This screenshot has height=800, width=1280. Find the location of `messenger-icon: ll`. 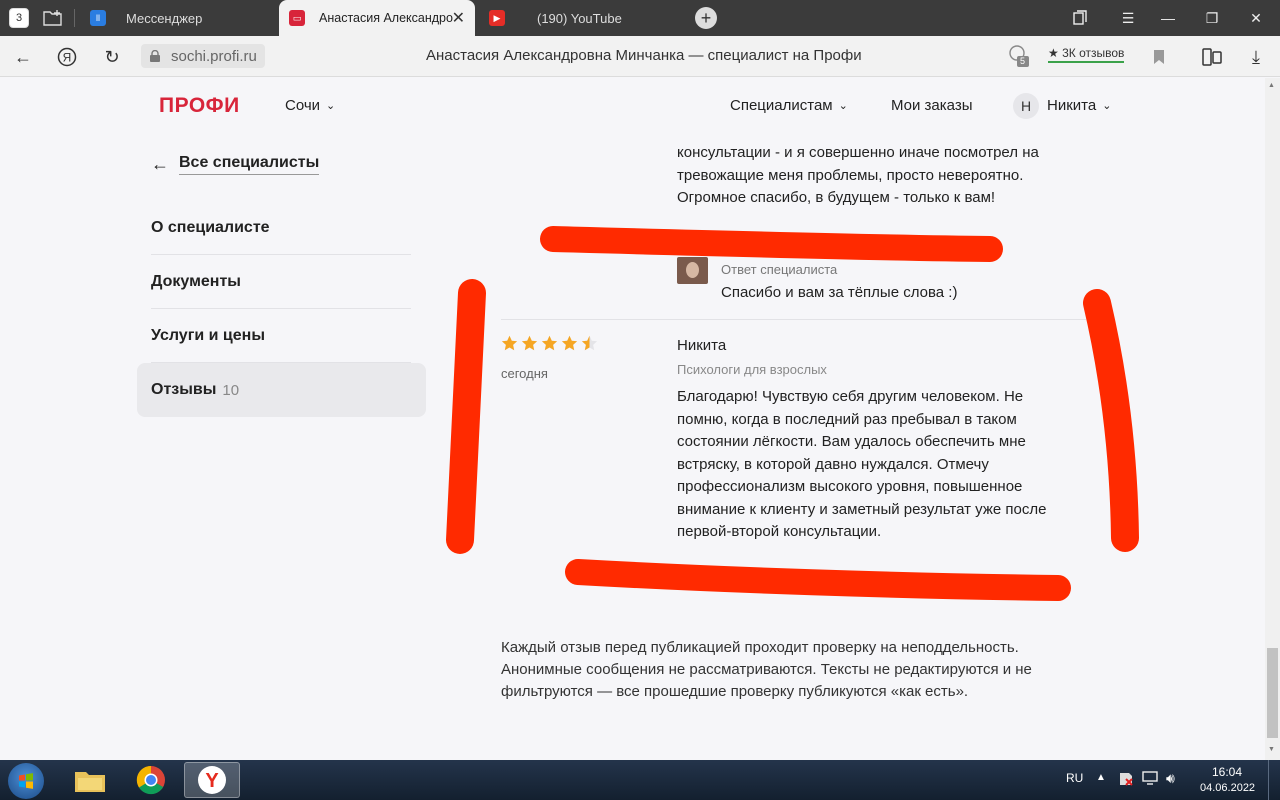

messenger-icon: ll is located at coordinates (98, 18).